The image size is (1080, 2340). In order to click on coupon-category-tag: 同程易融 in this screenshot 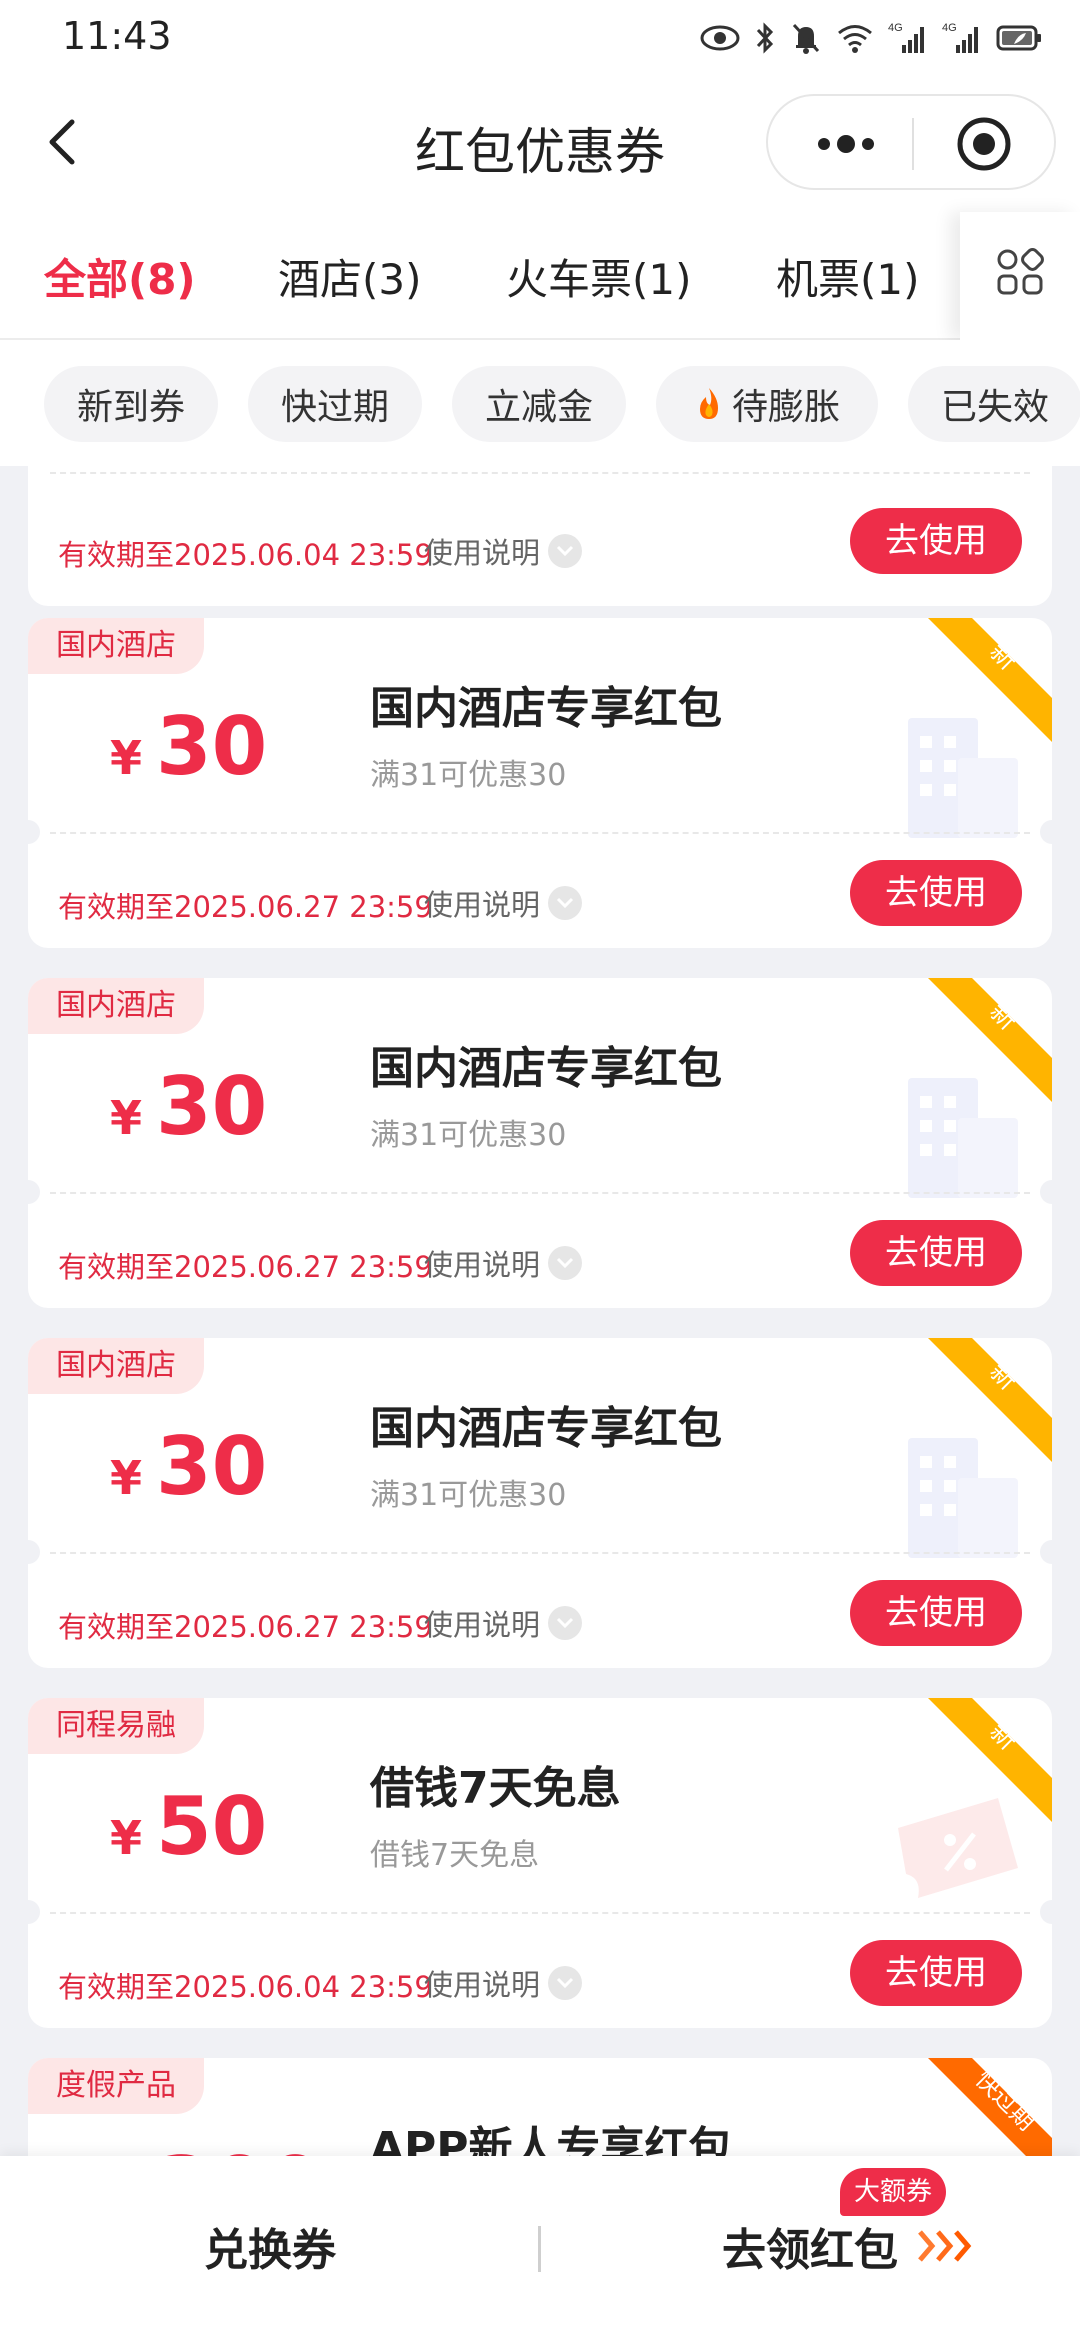, I will do `click(116, 1726)`.